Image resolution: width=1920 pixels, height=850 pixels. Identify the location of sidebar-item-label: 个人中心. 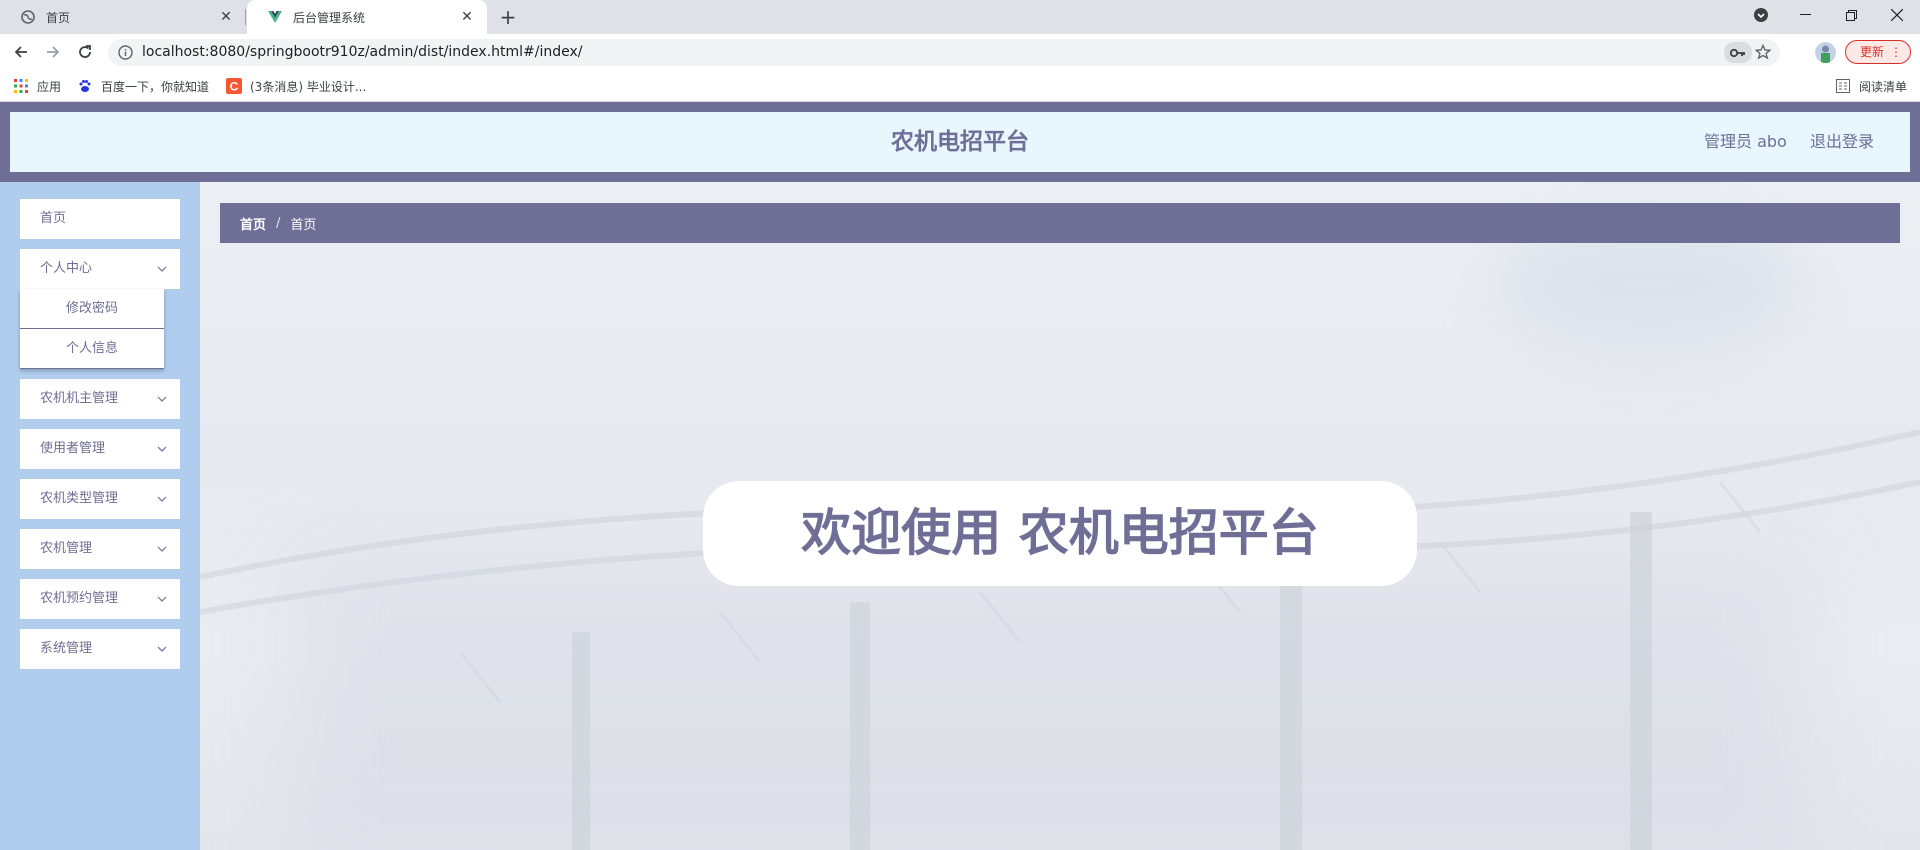
(66, 268).